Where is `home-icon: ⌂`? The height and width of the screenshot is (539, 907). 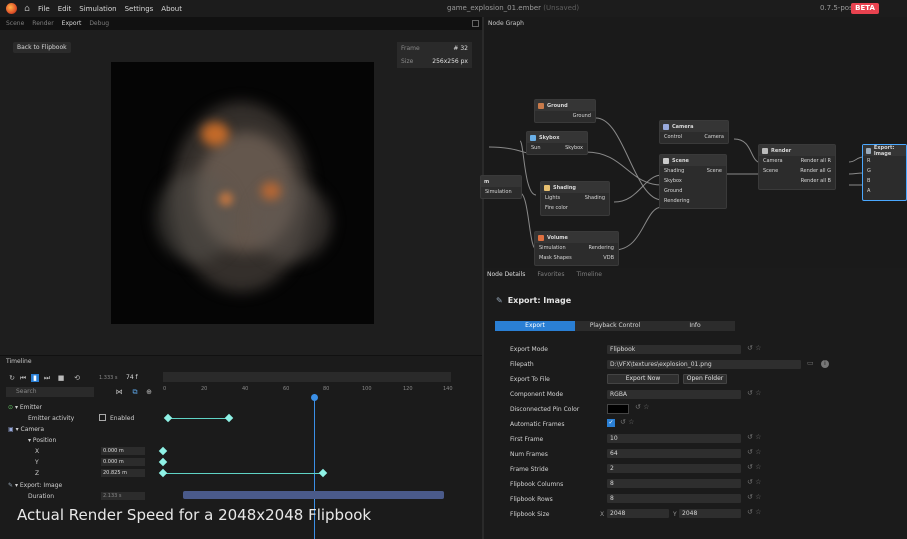 home-icon: ⌂ is located at coordinates (27, 9).